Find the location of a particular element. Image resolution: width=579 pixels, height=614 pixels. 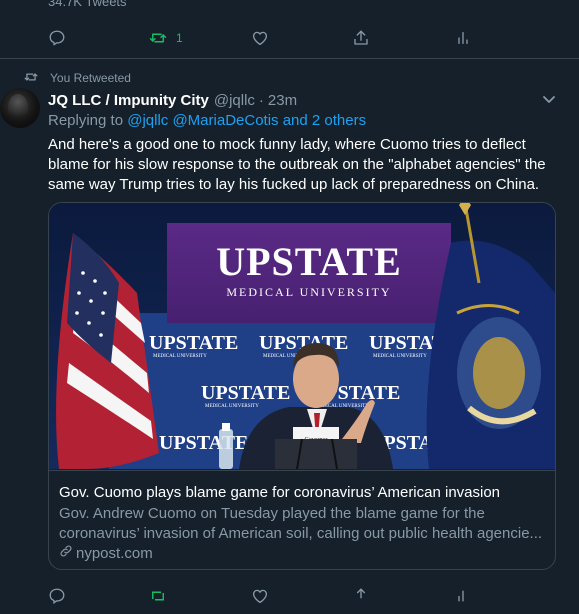

card-domain: nypost.com is located at coordinates (106, 553).